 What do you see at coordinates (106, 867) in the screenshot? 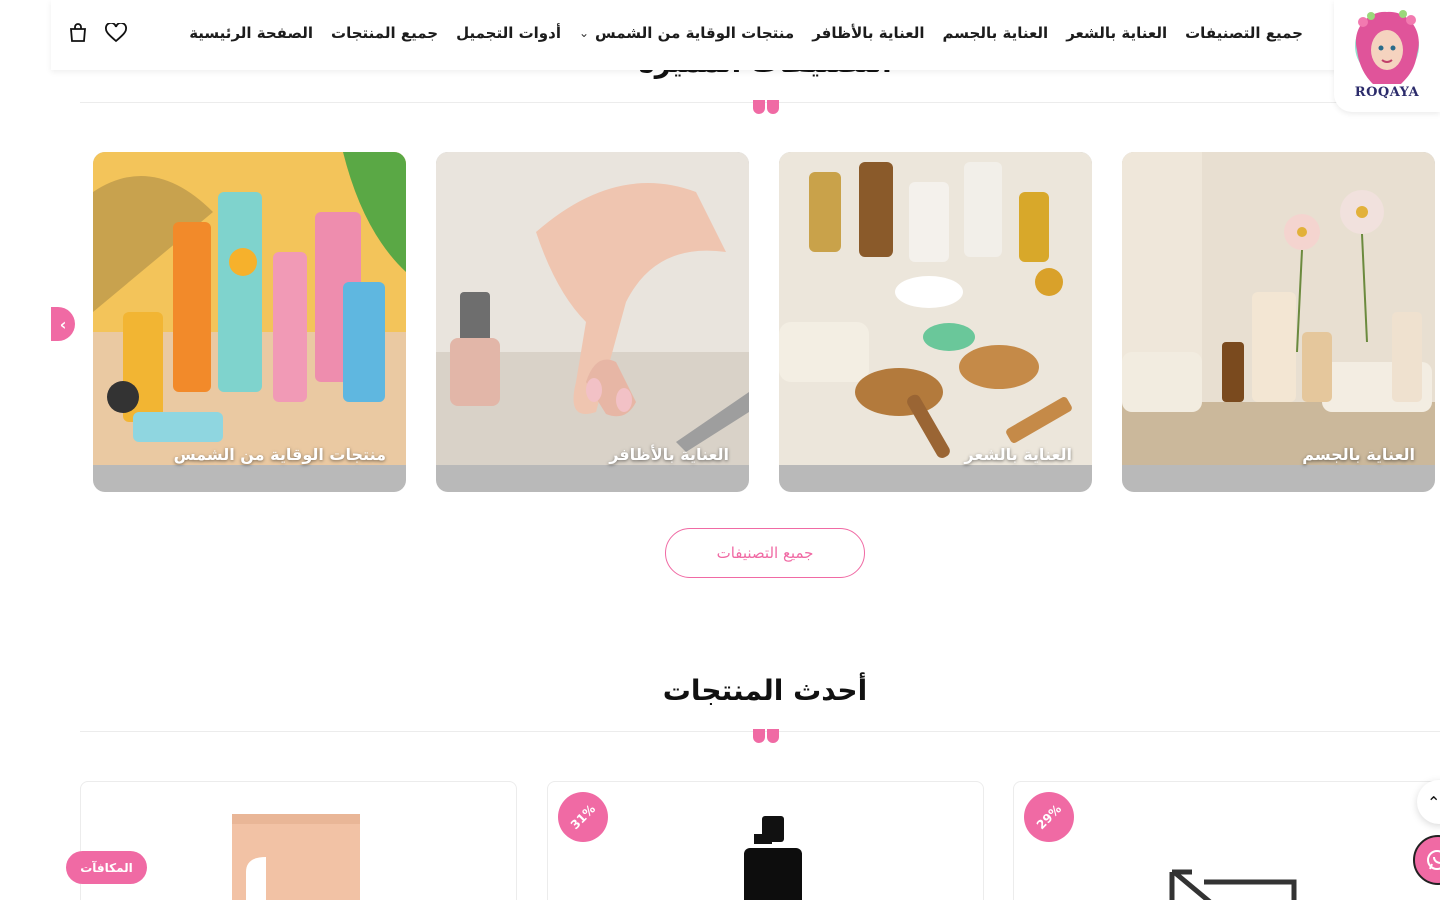
I see `rewards-button: المكافآت` at bounding box center [106, 867].